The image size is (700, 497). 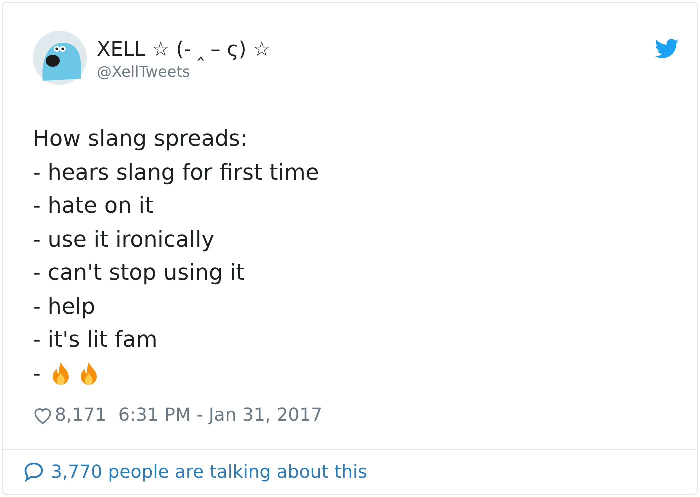 I want to click on tweet-text-line: - use it ironically, so click(x=124, y=240).